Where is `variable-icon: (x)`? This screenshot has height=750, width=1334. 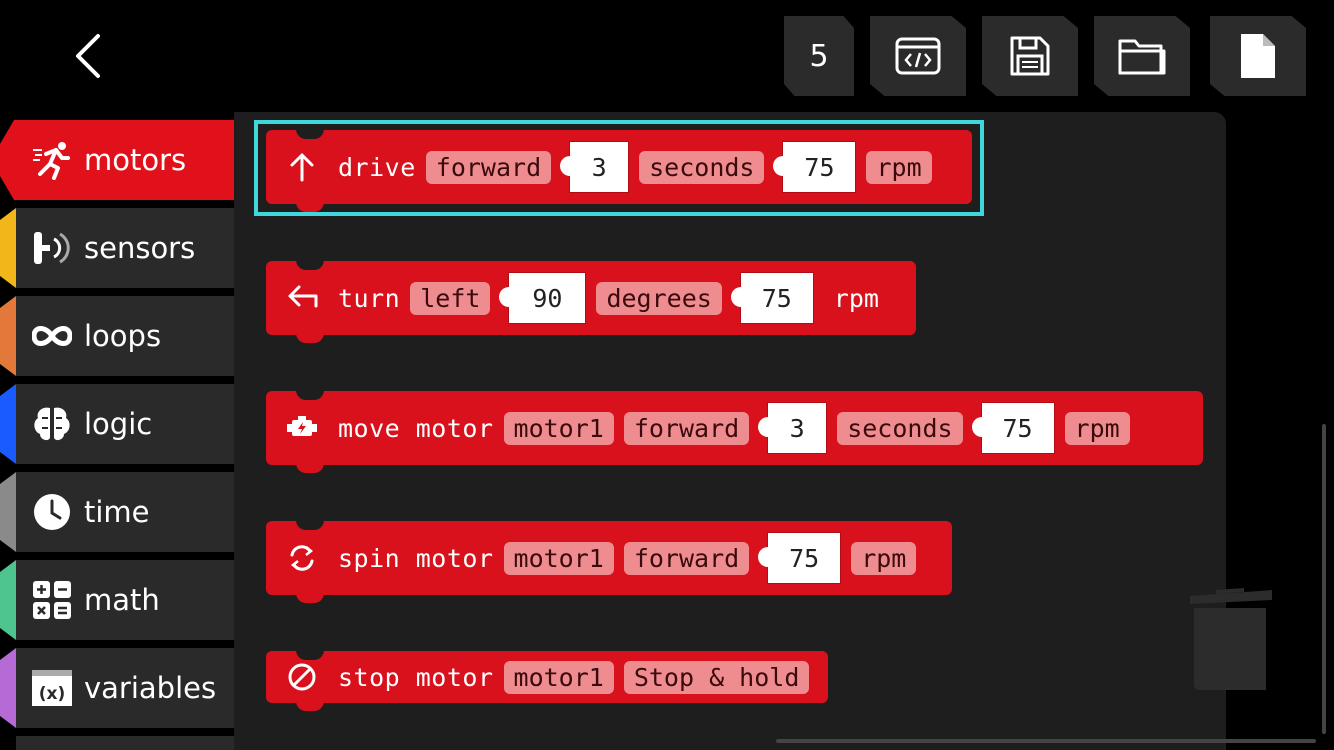 variable-icon: (x) is located at coordinates (52, 688).